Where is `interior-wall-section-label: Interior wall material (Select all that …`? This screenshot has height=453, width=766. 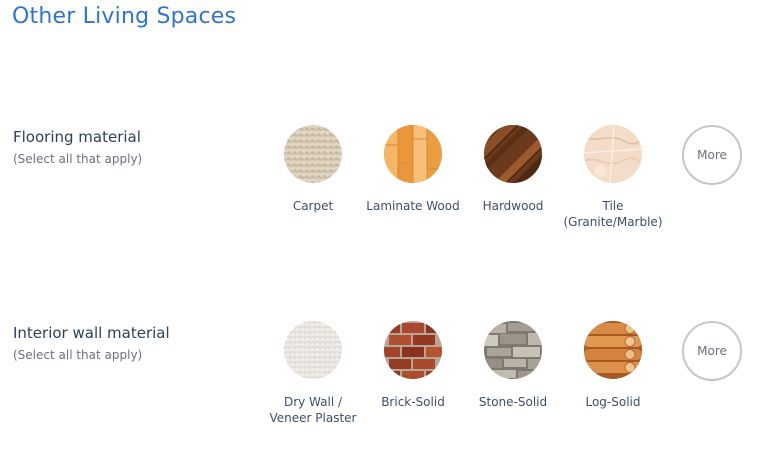 interior-wall-section-label: Interior wall material (Select all that … is located at coordinates (91, 343).